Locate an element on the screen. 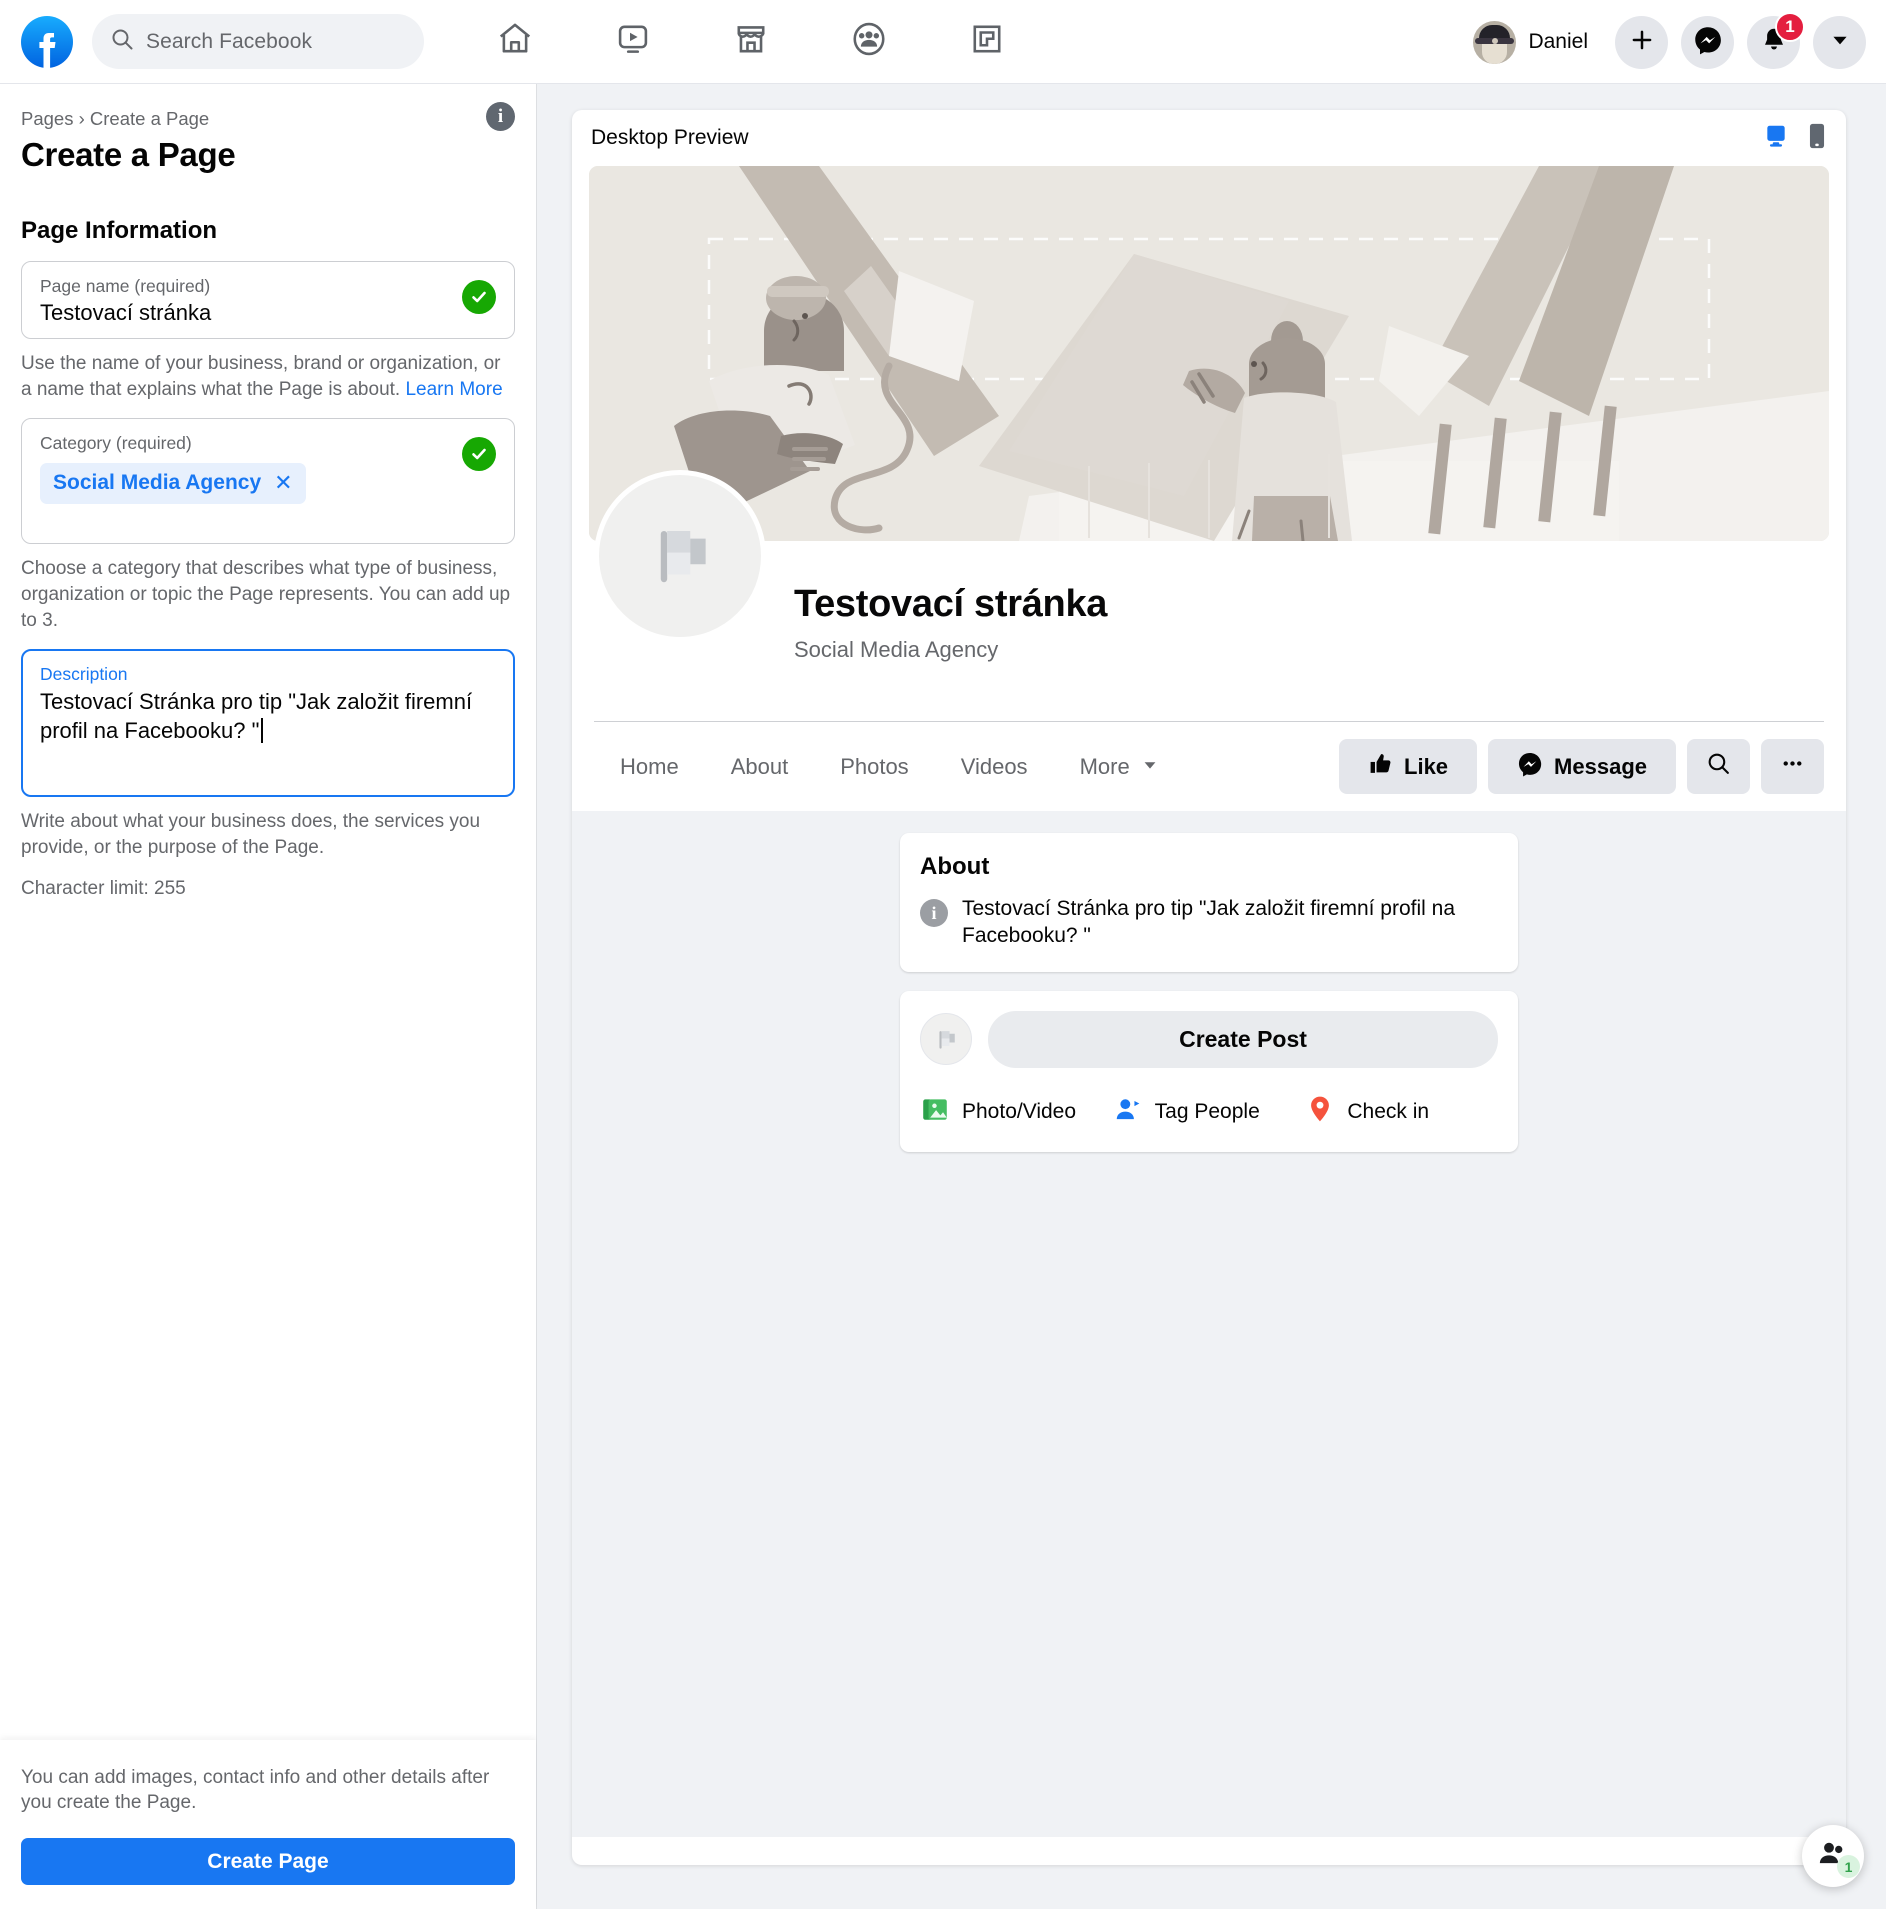 The width and height of the screenshot is (1886, 1909). tab-photos: Photos is located at coordinates (874, 767).